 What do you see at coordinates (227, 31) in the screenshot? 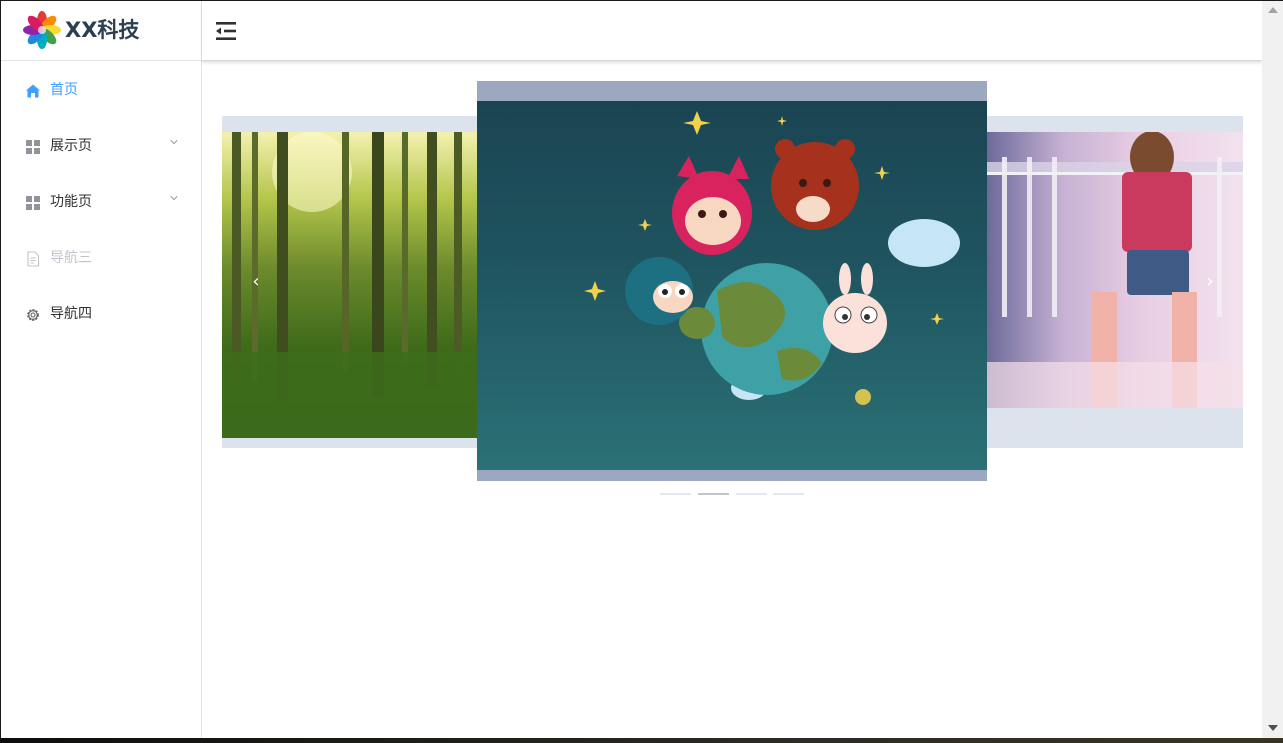
I see `menu-fold-icon` at bounding box center [227, 31].